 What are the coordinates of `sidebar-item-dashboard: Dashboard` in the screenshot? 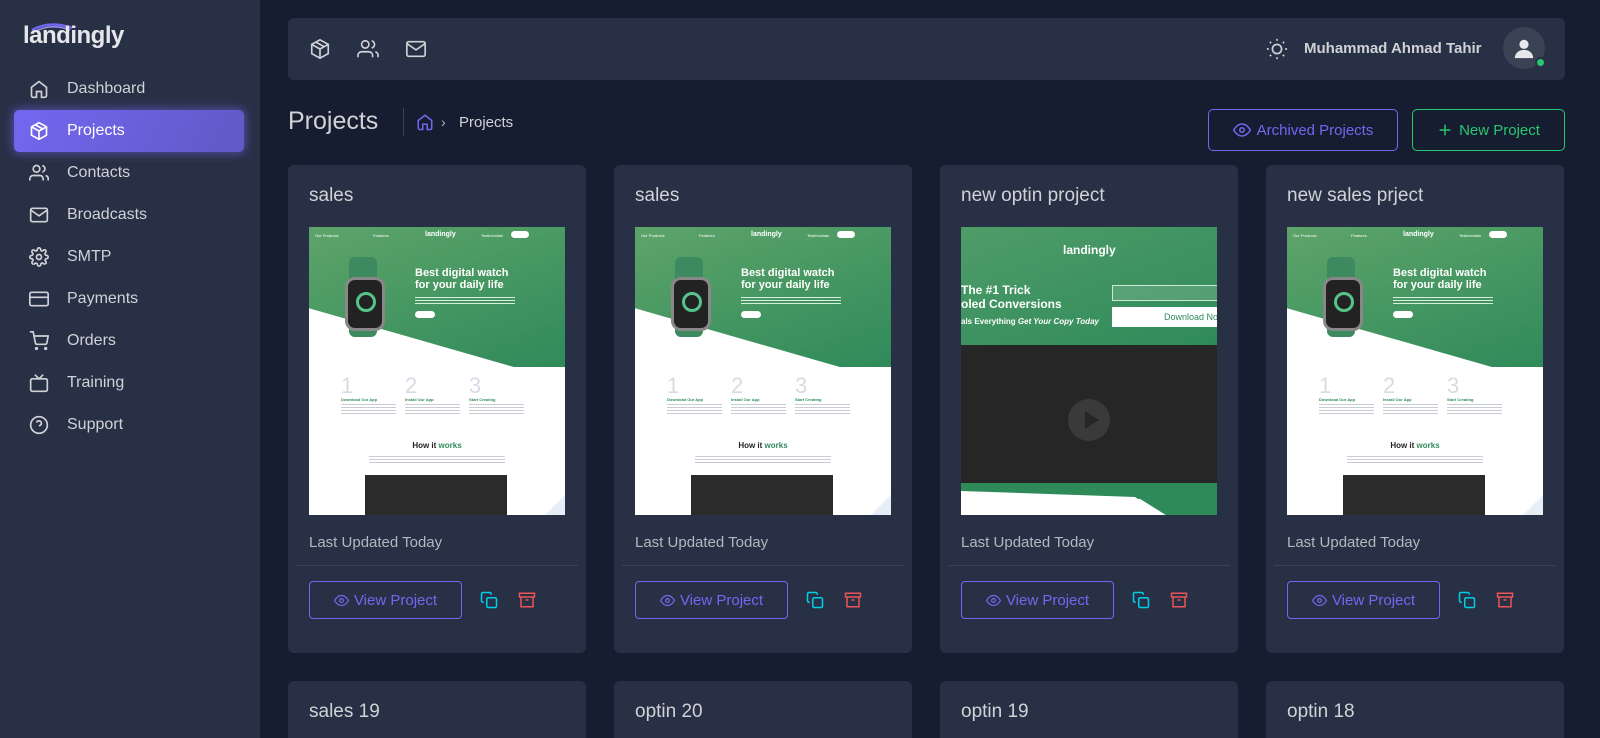 It's located at (129, 89).